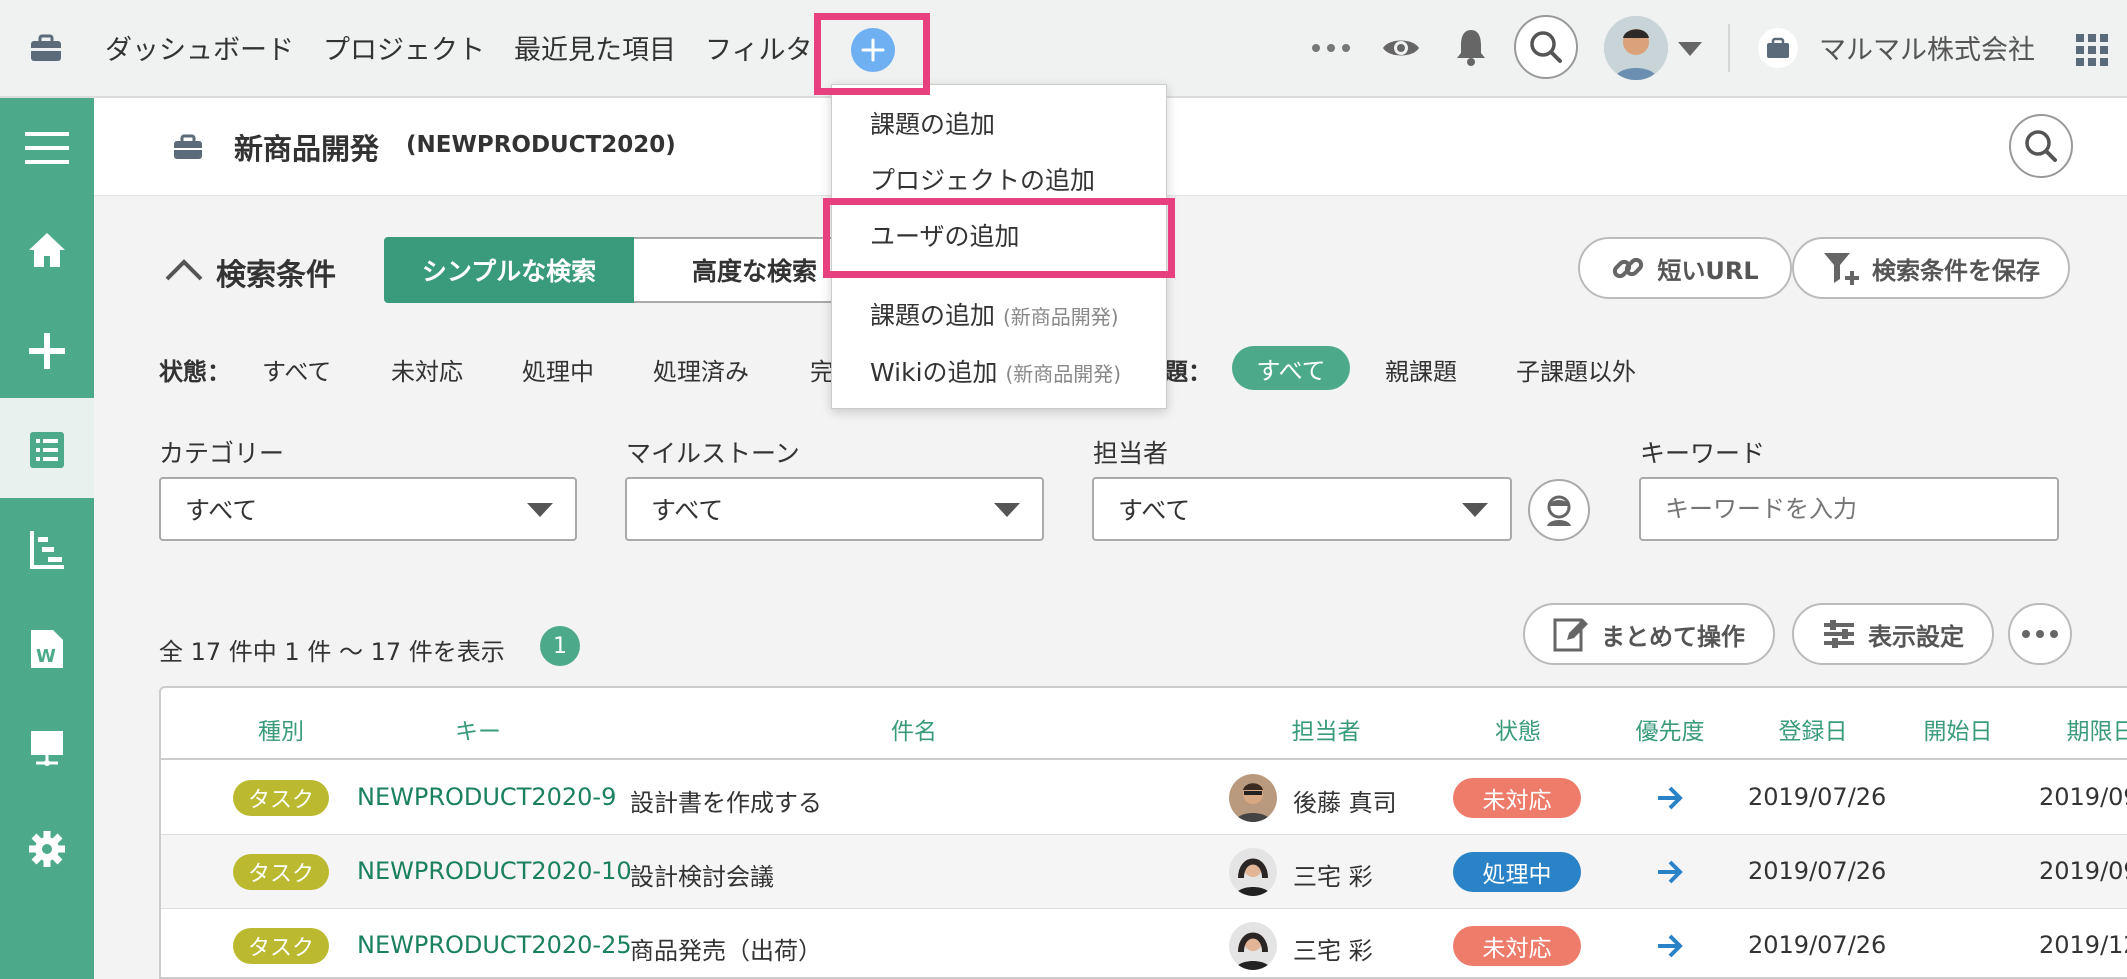 The image size is (2127, 979). What do you see at coordinates (307, 149) in the screenshot?
I see `project-name: 新商品開発` at bounding box center [307, 149].